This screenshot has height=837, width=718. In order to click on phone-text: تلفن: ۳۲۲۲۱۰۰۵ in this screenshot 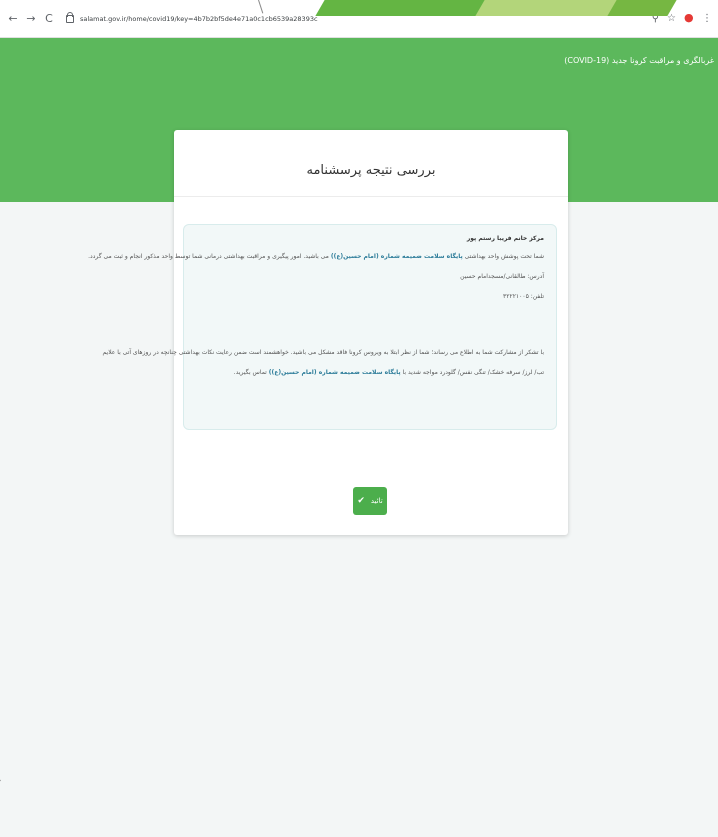, I will do `click(523, 296)`.